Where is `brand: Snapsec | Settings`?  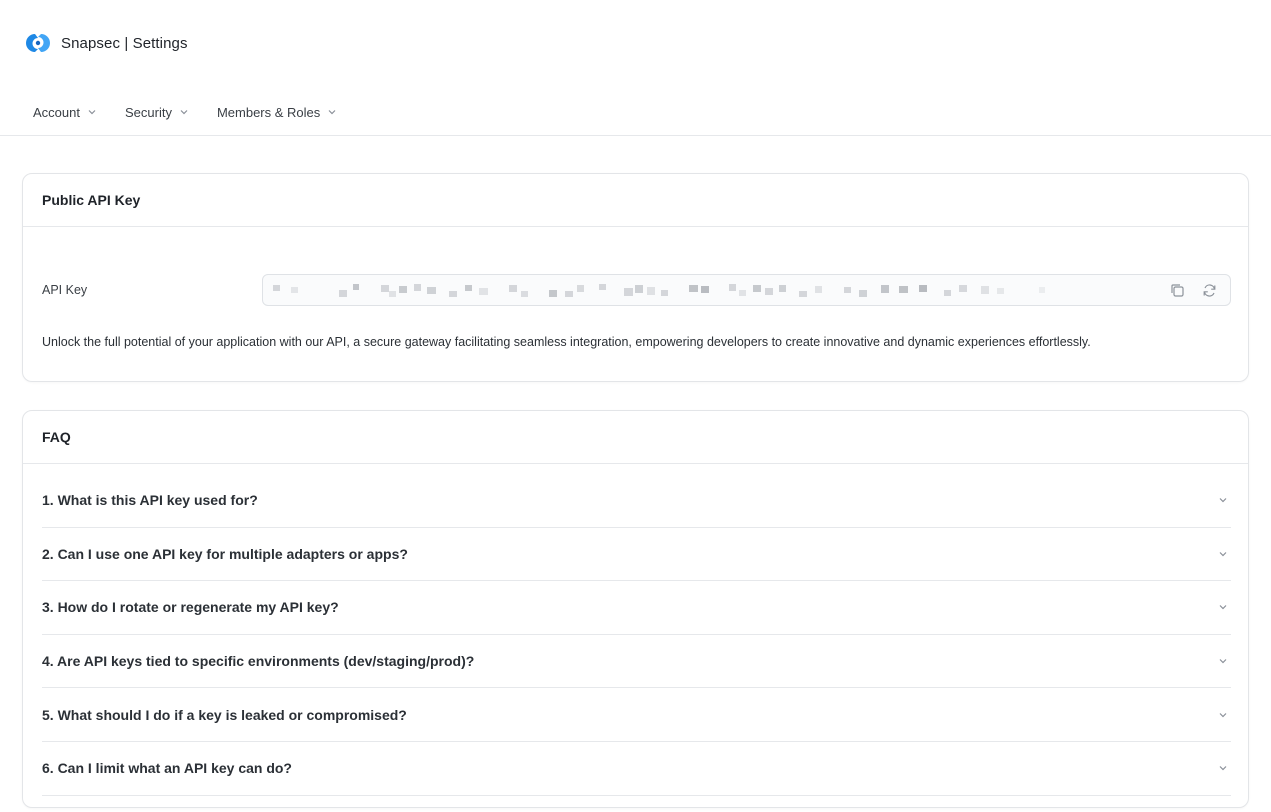 brand: Snapsec | Settings is located at coordinates (105, 43).